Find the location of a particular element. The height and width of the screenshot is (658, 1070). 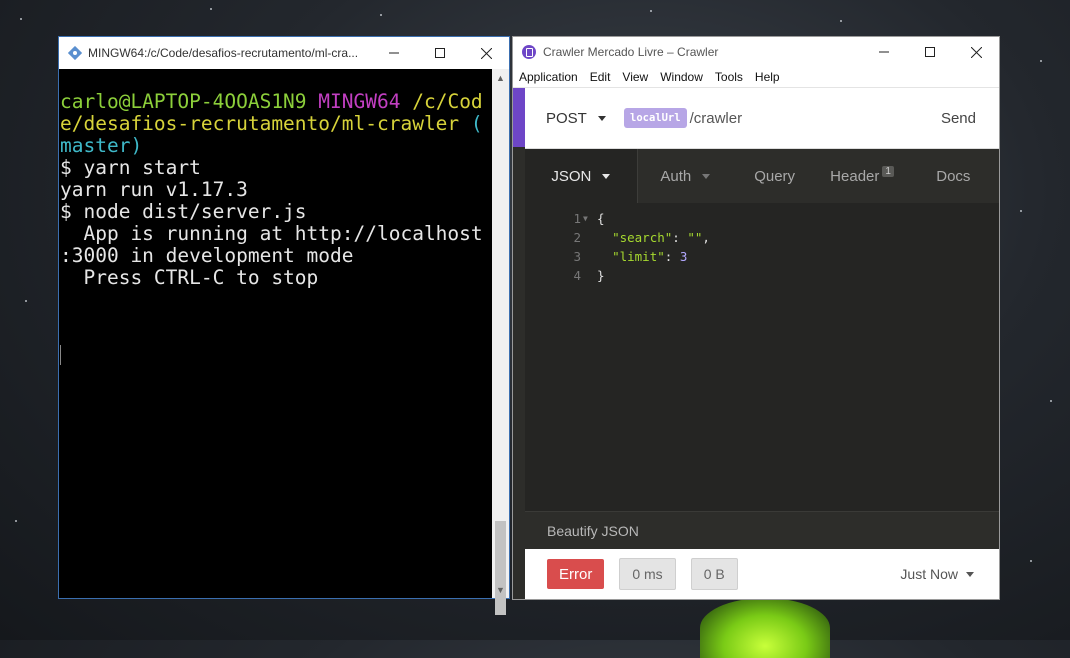

prompt-line-cont: e/desafios-recrutamento/ml-crawler ( is located at coordinates (276, 124).